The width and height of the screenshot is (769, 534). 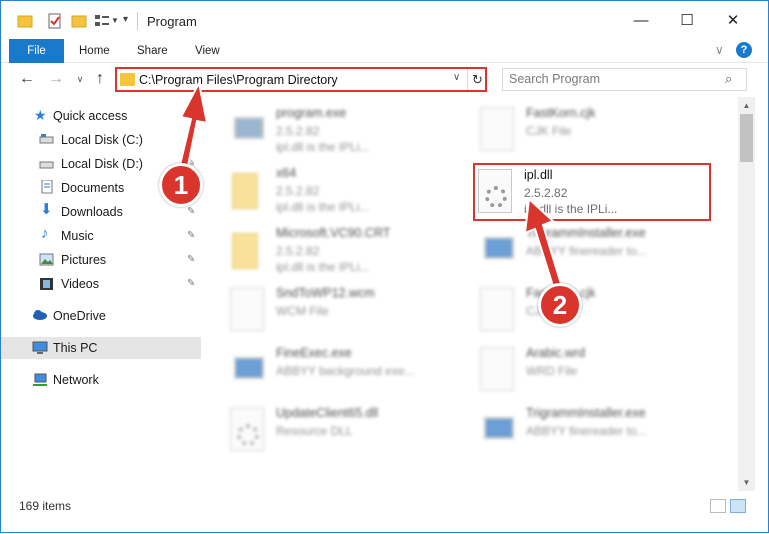 I want to click on nav-label: Documents, so click(x=93, y=188).